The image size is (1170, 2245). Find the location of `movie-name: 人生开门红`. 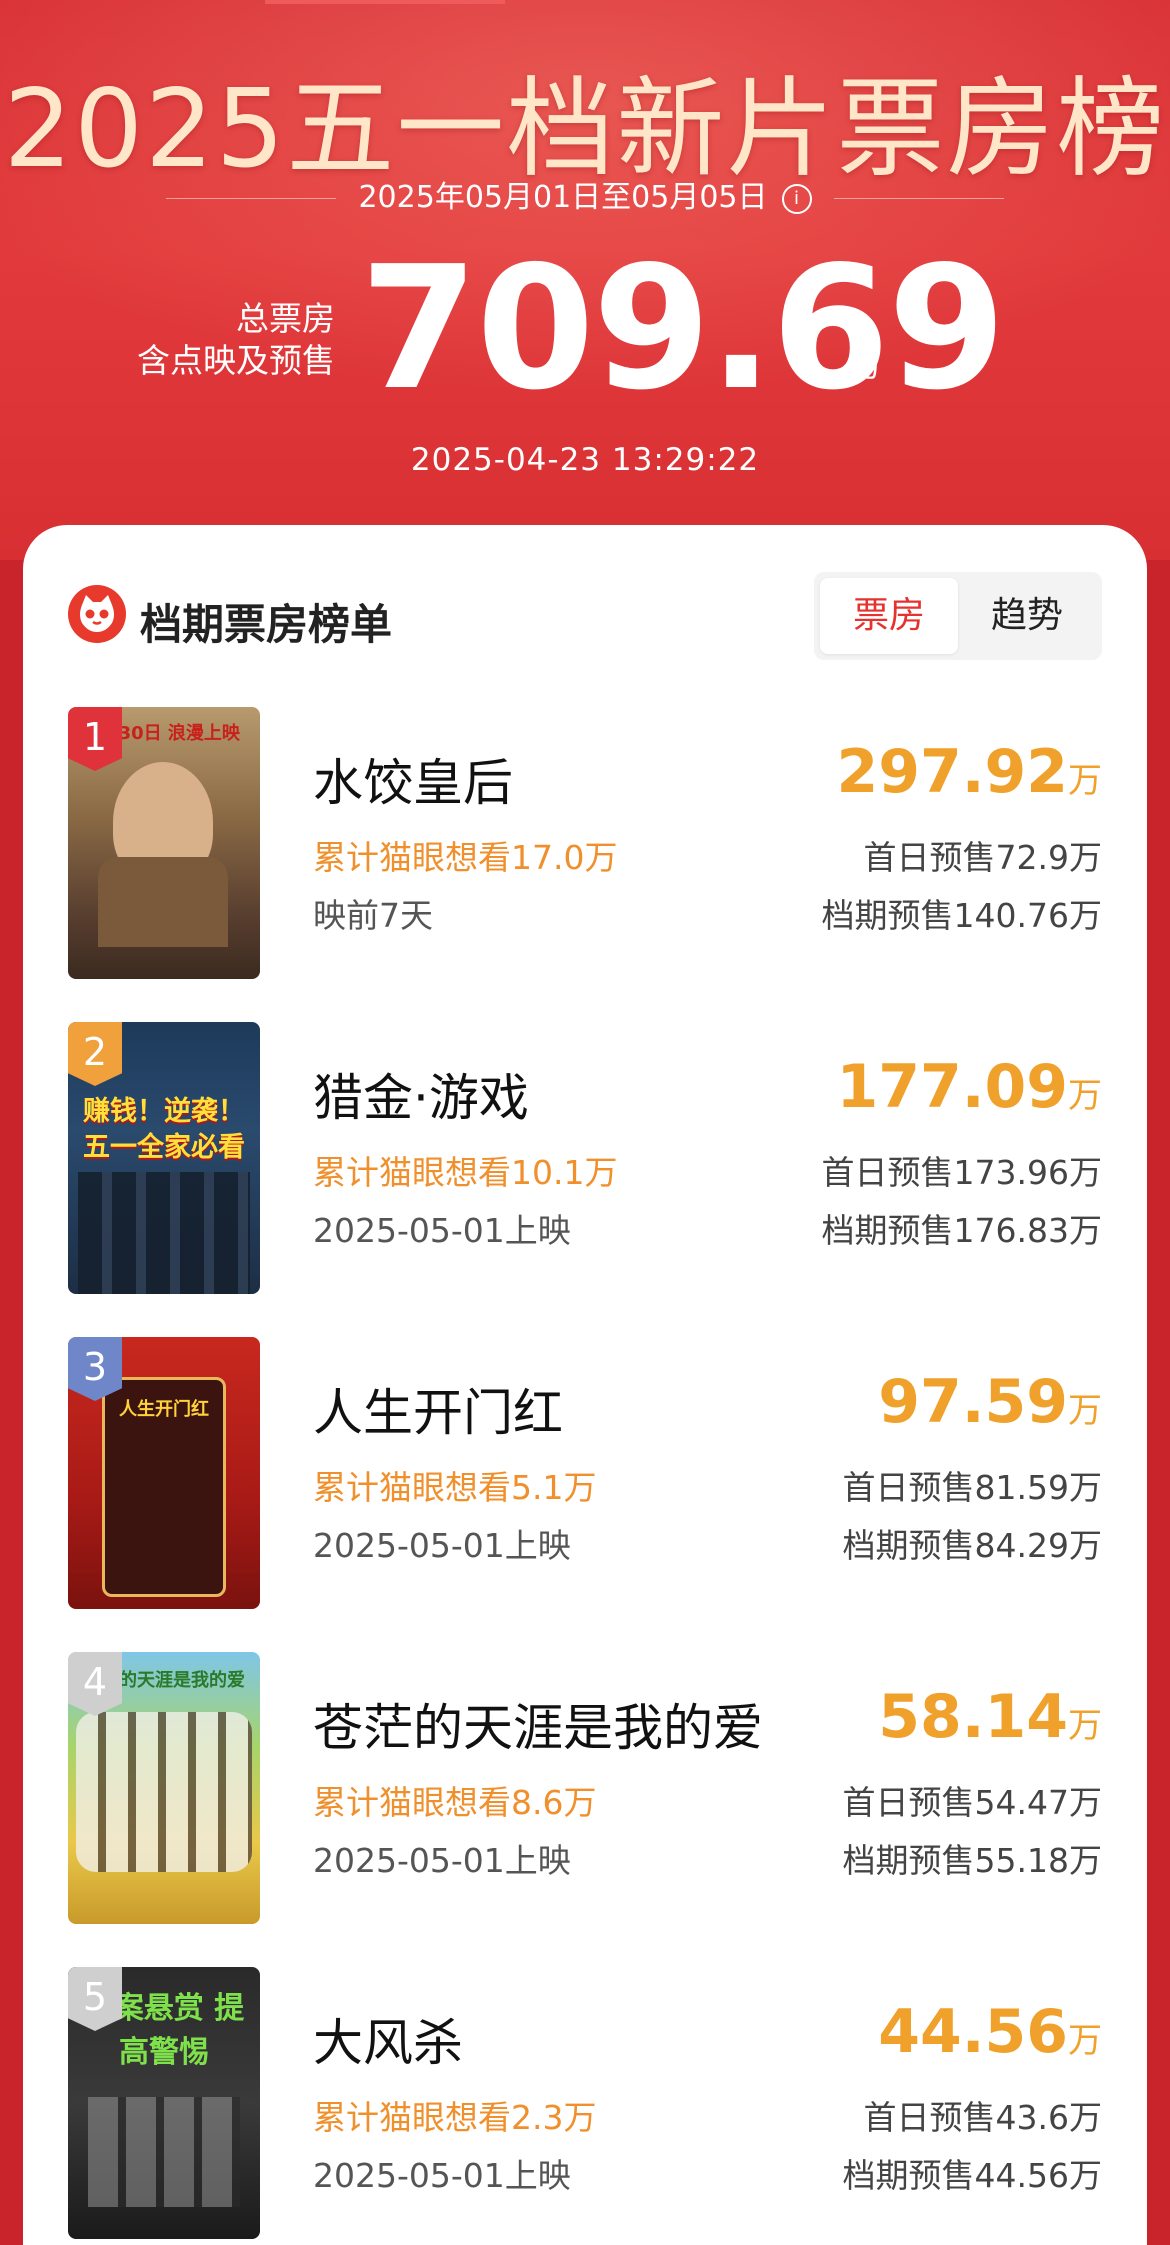

movie-name: 人生开门红 is located at coordinates (438, 1413).